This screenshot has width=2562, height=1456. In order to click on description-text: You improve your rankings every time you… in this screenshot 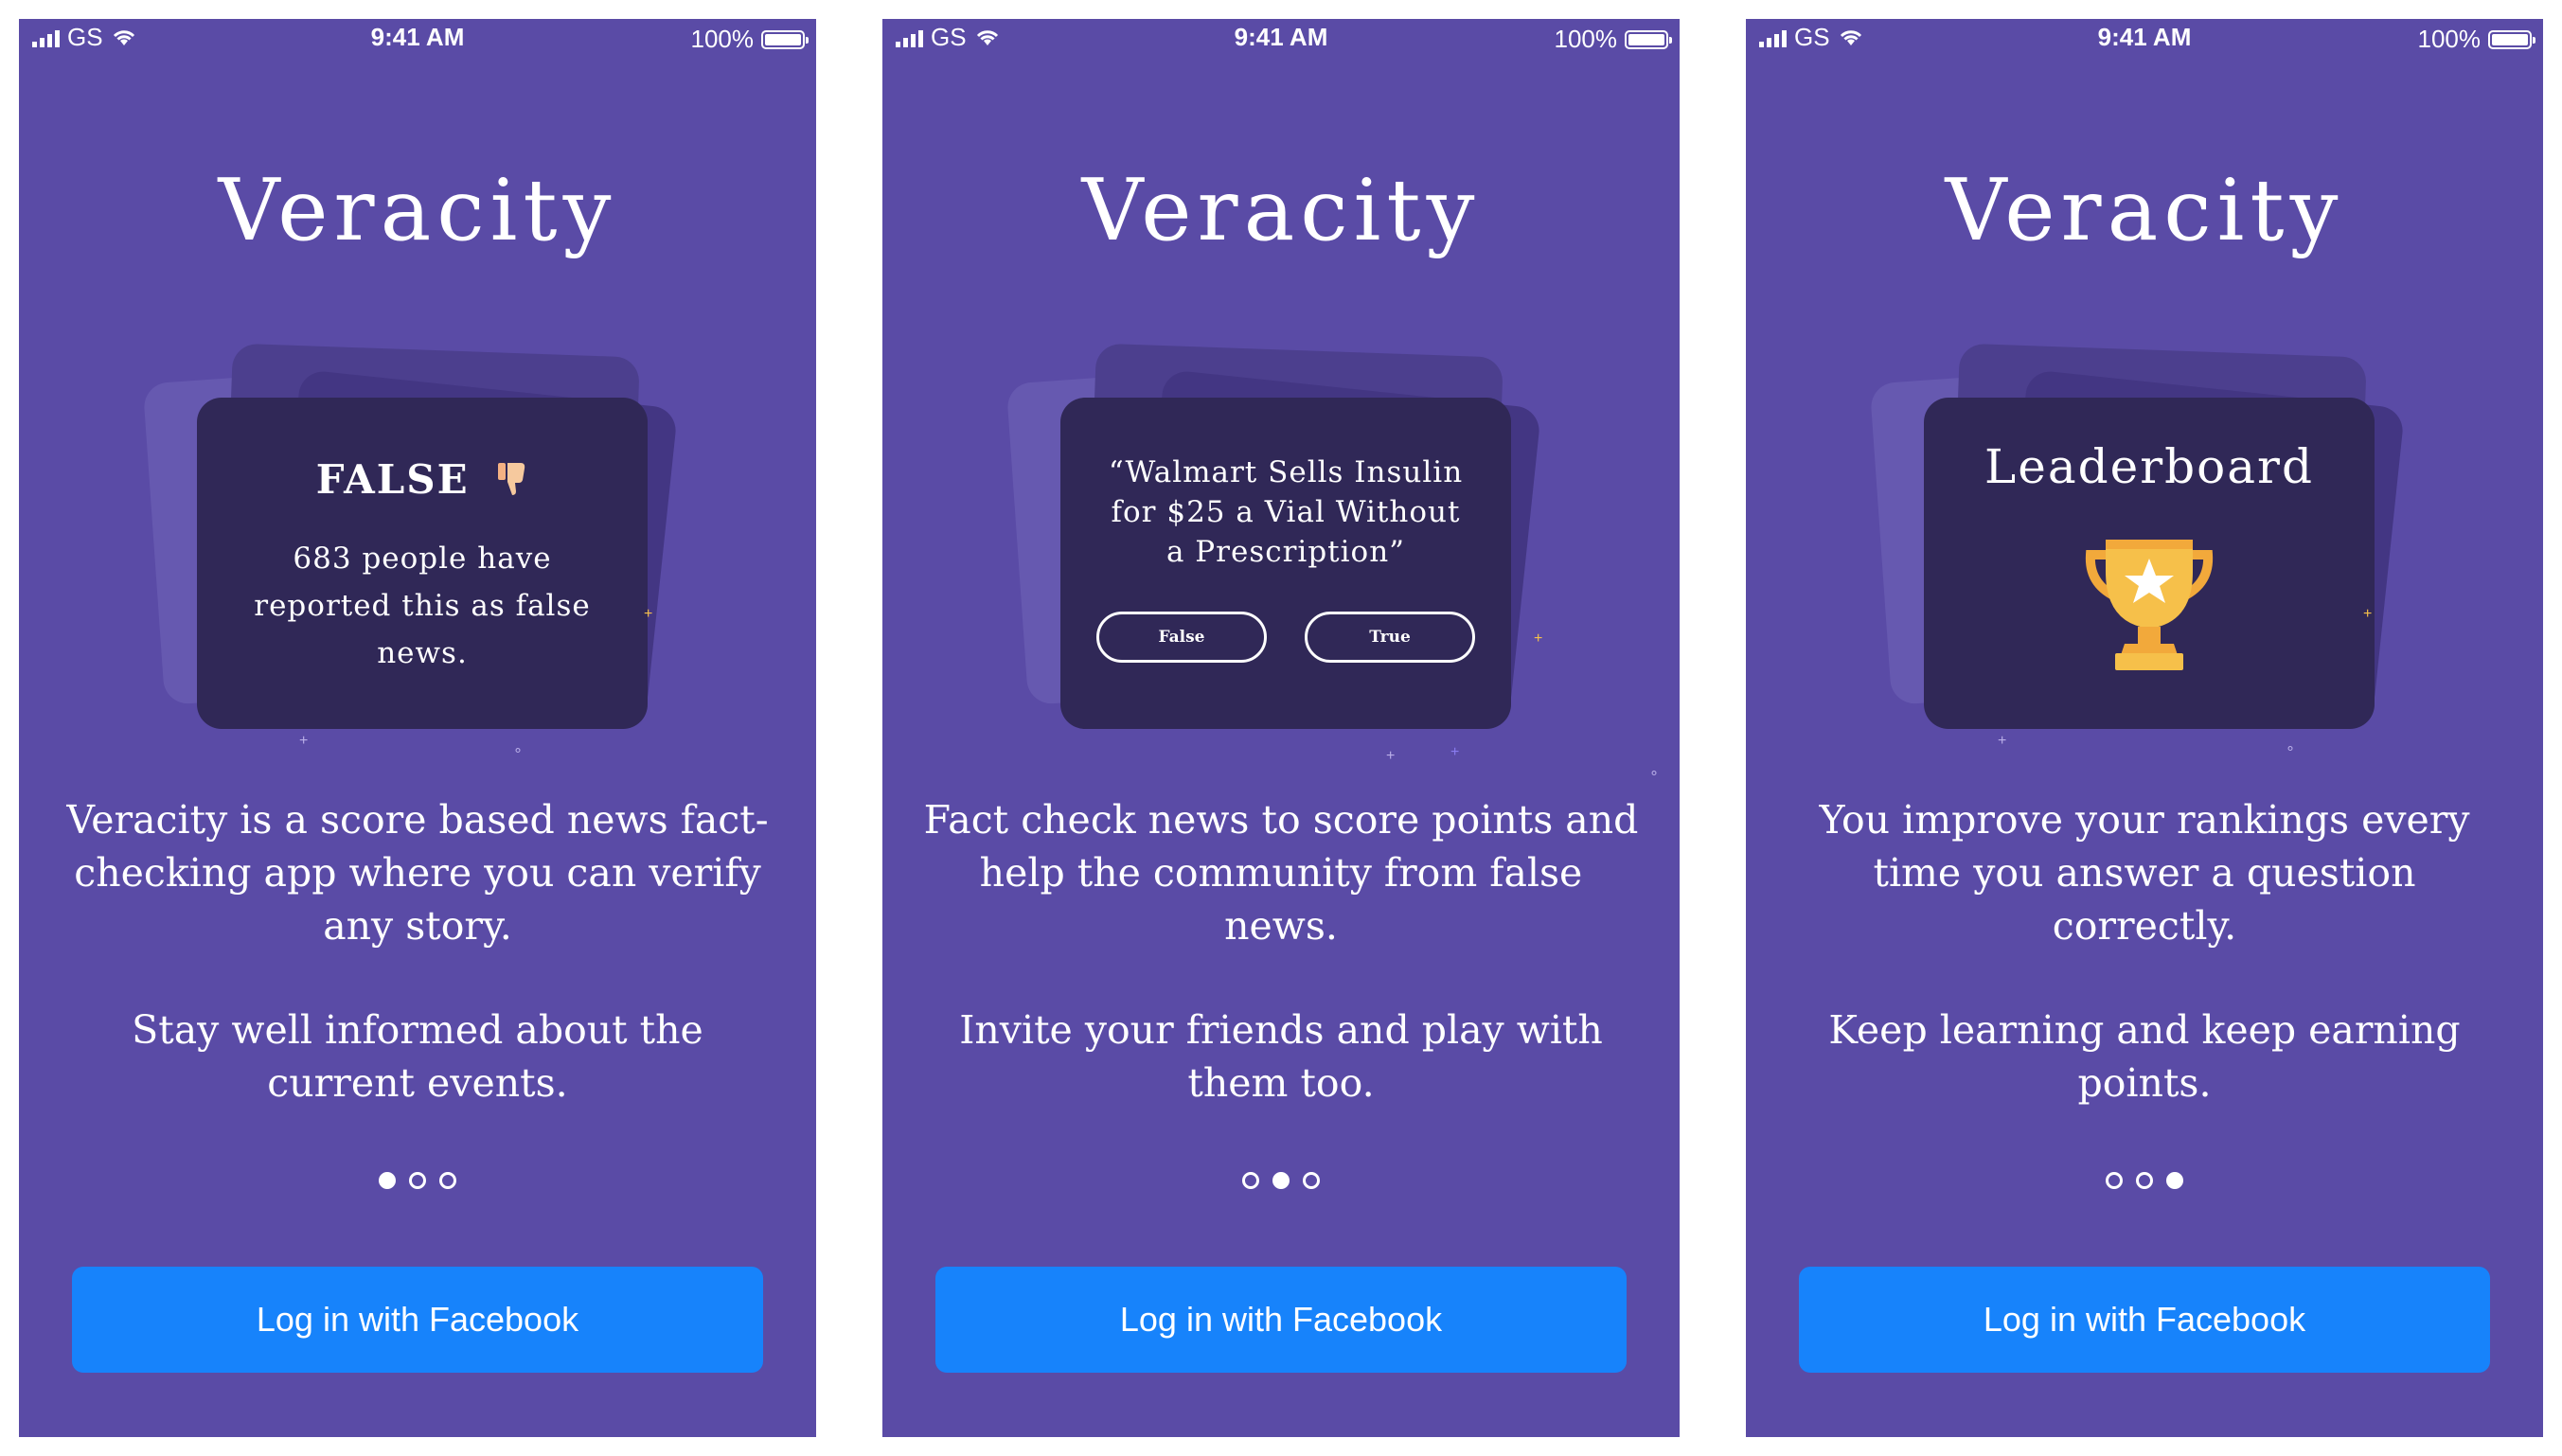, I will do `click(2144, 873)`.